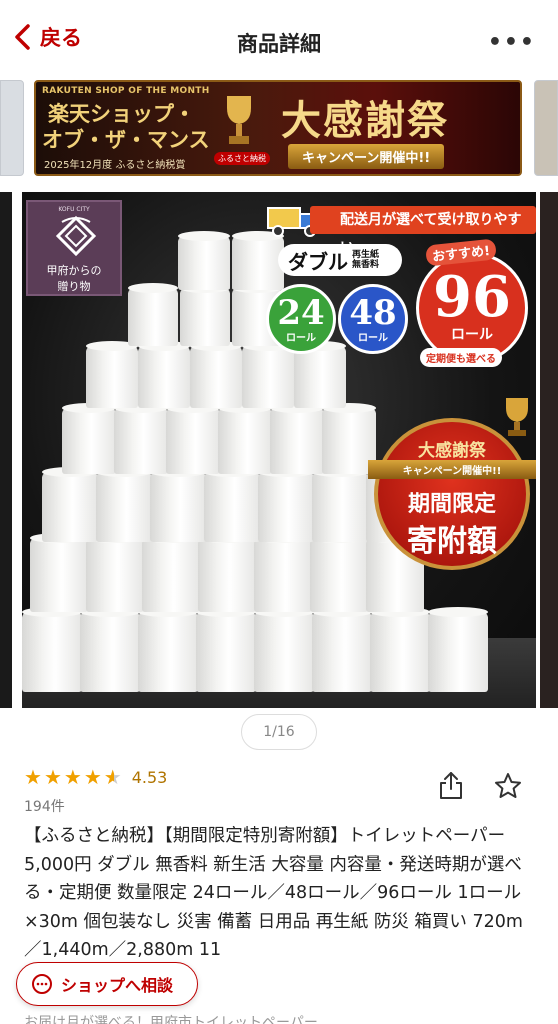  I want to click on half-star-icon: ★, so click(112, 777).